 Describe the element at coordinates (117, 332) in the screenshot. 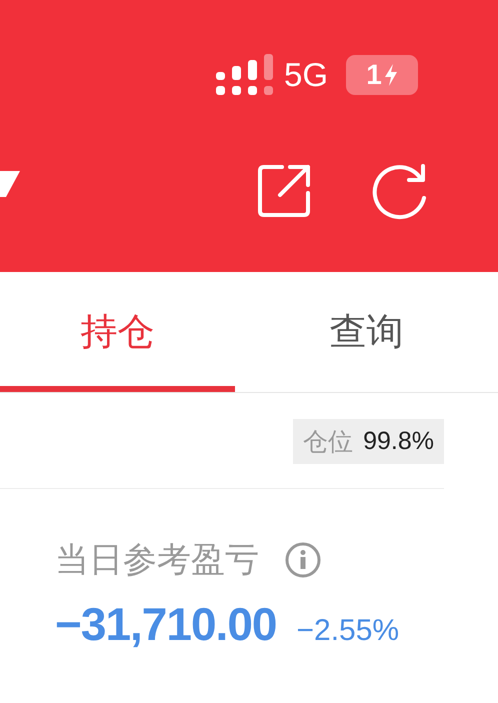

I see `tab: 持仓` at that location.